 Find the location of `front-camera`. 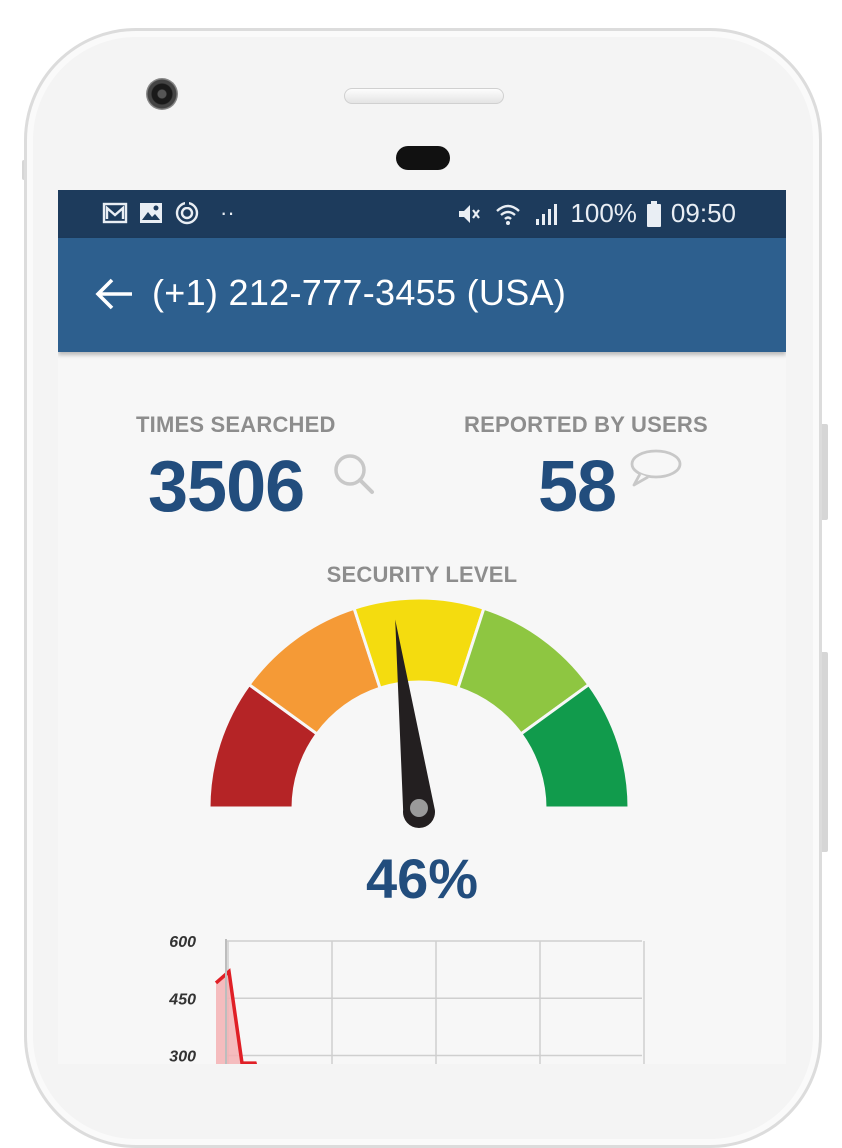

front-camera is located at coordinates (162, 94).